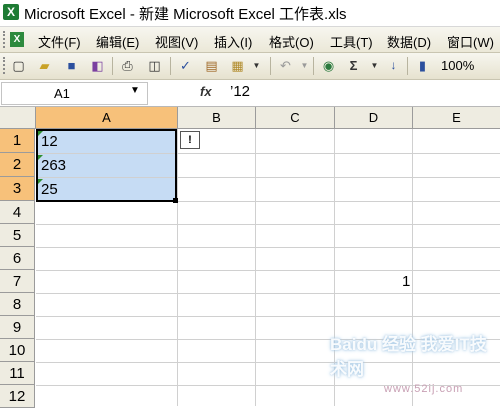  What do you see at coordinates (17, 258) in the screenshot?
I see `row-header-6: 6` at bounding box center [17, 258].